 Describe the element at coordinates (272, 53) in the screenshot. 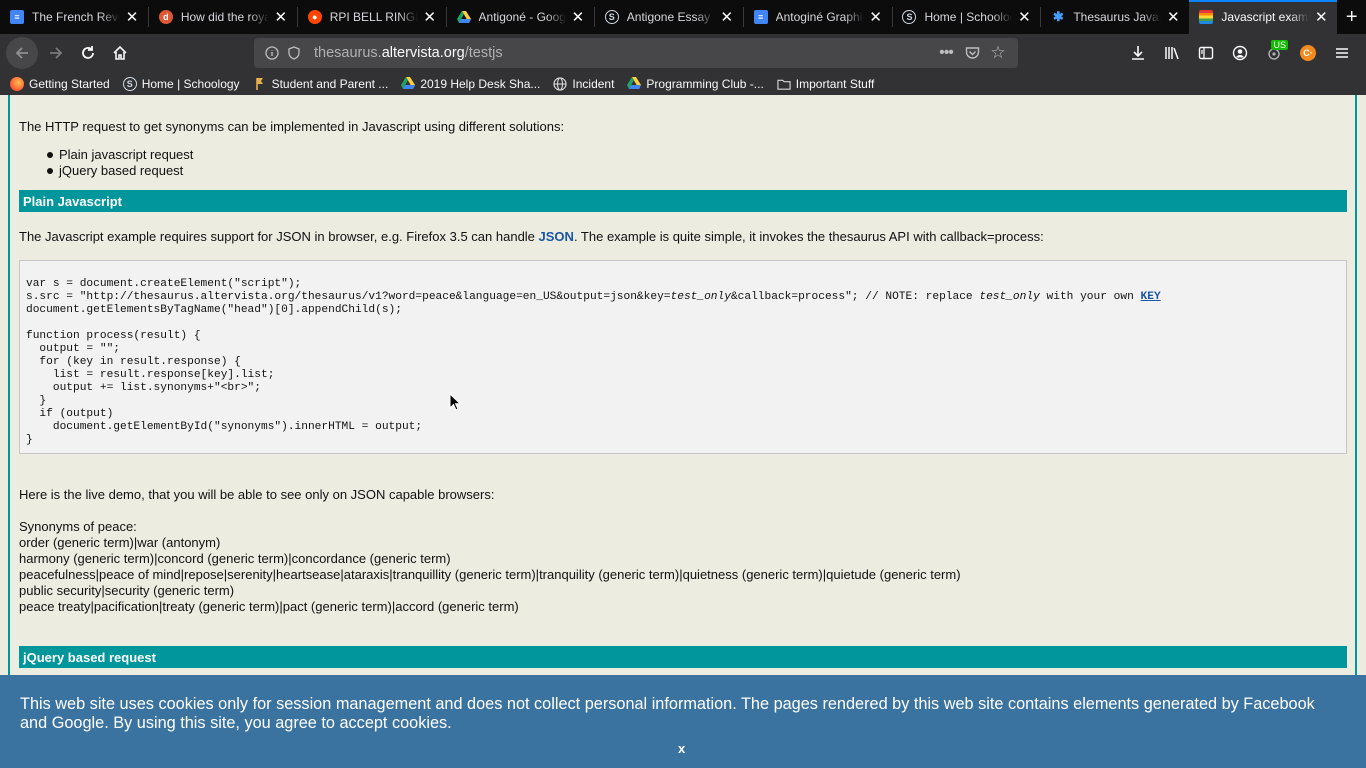

I see `info-icon` at that location.